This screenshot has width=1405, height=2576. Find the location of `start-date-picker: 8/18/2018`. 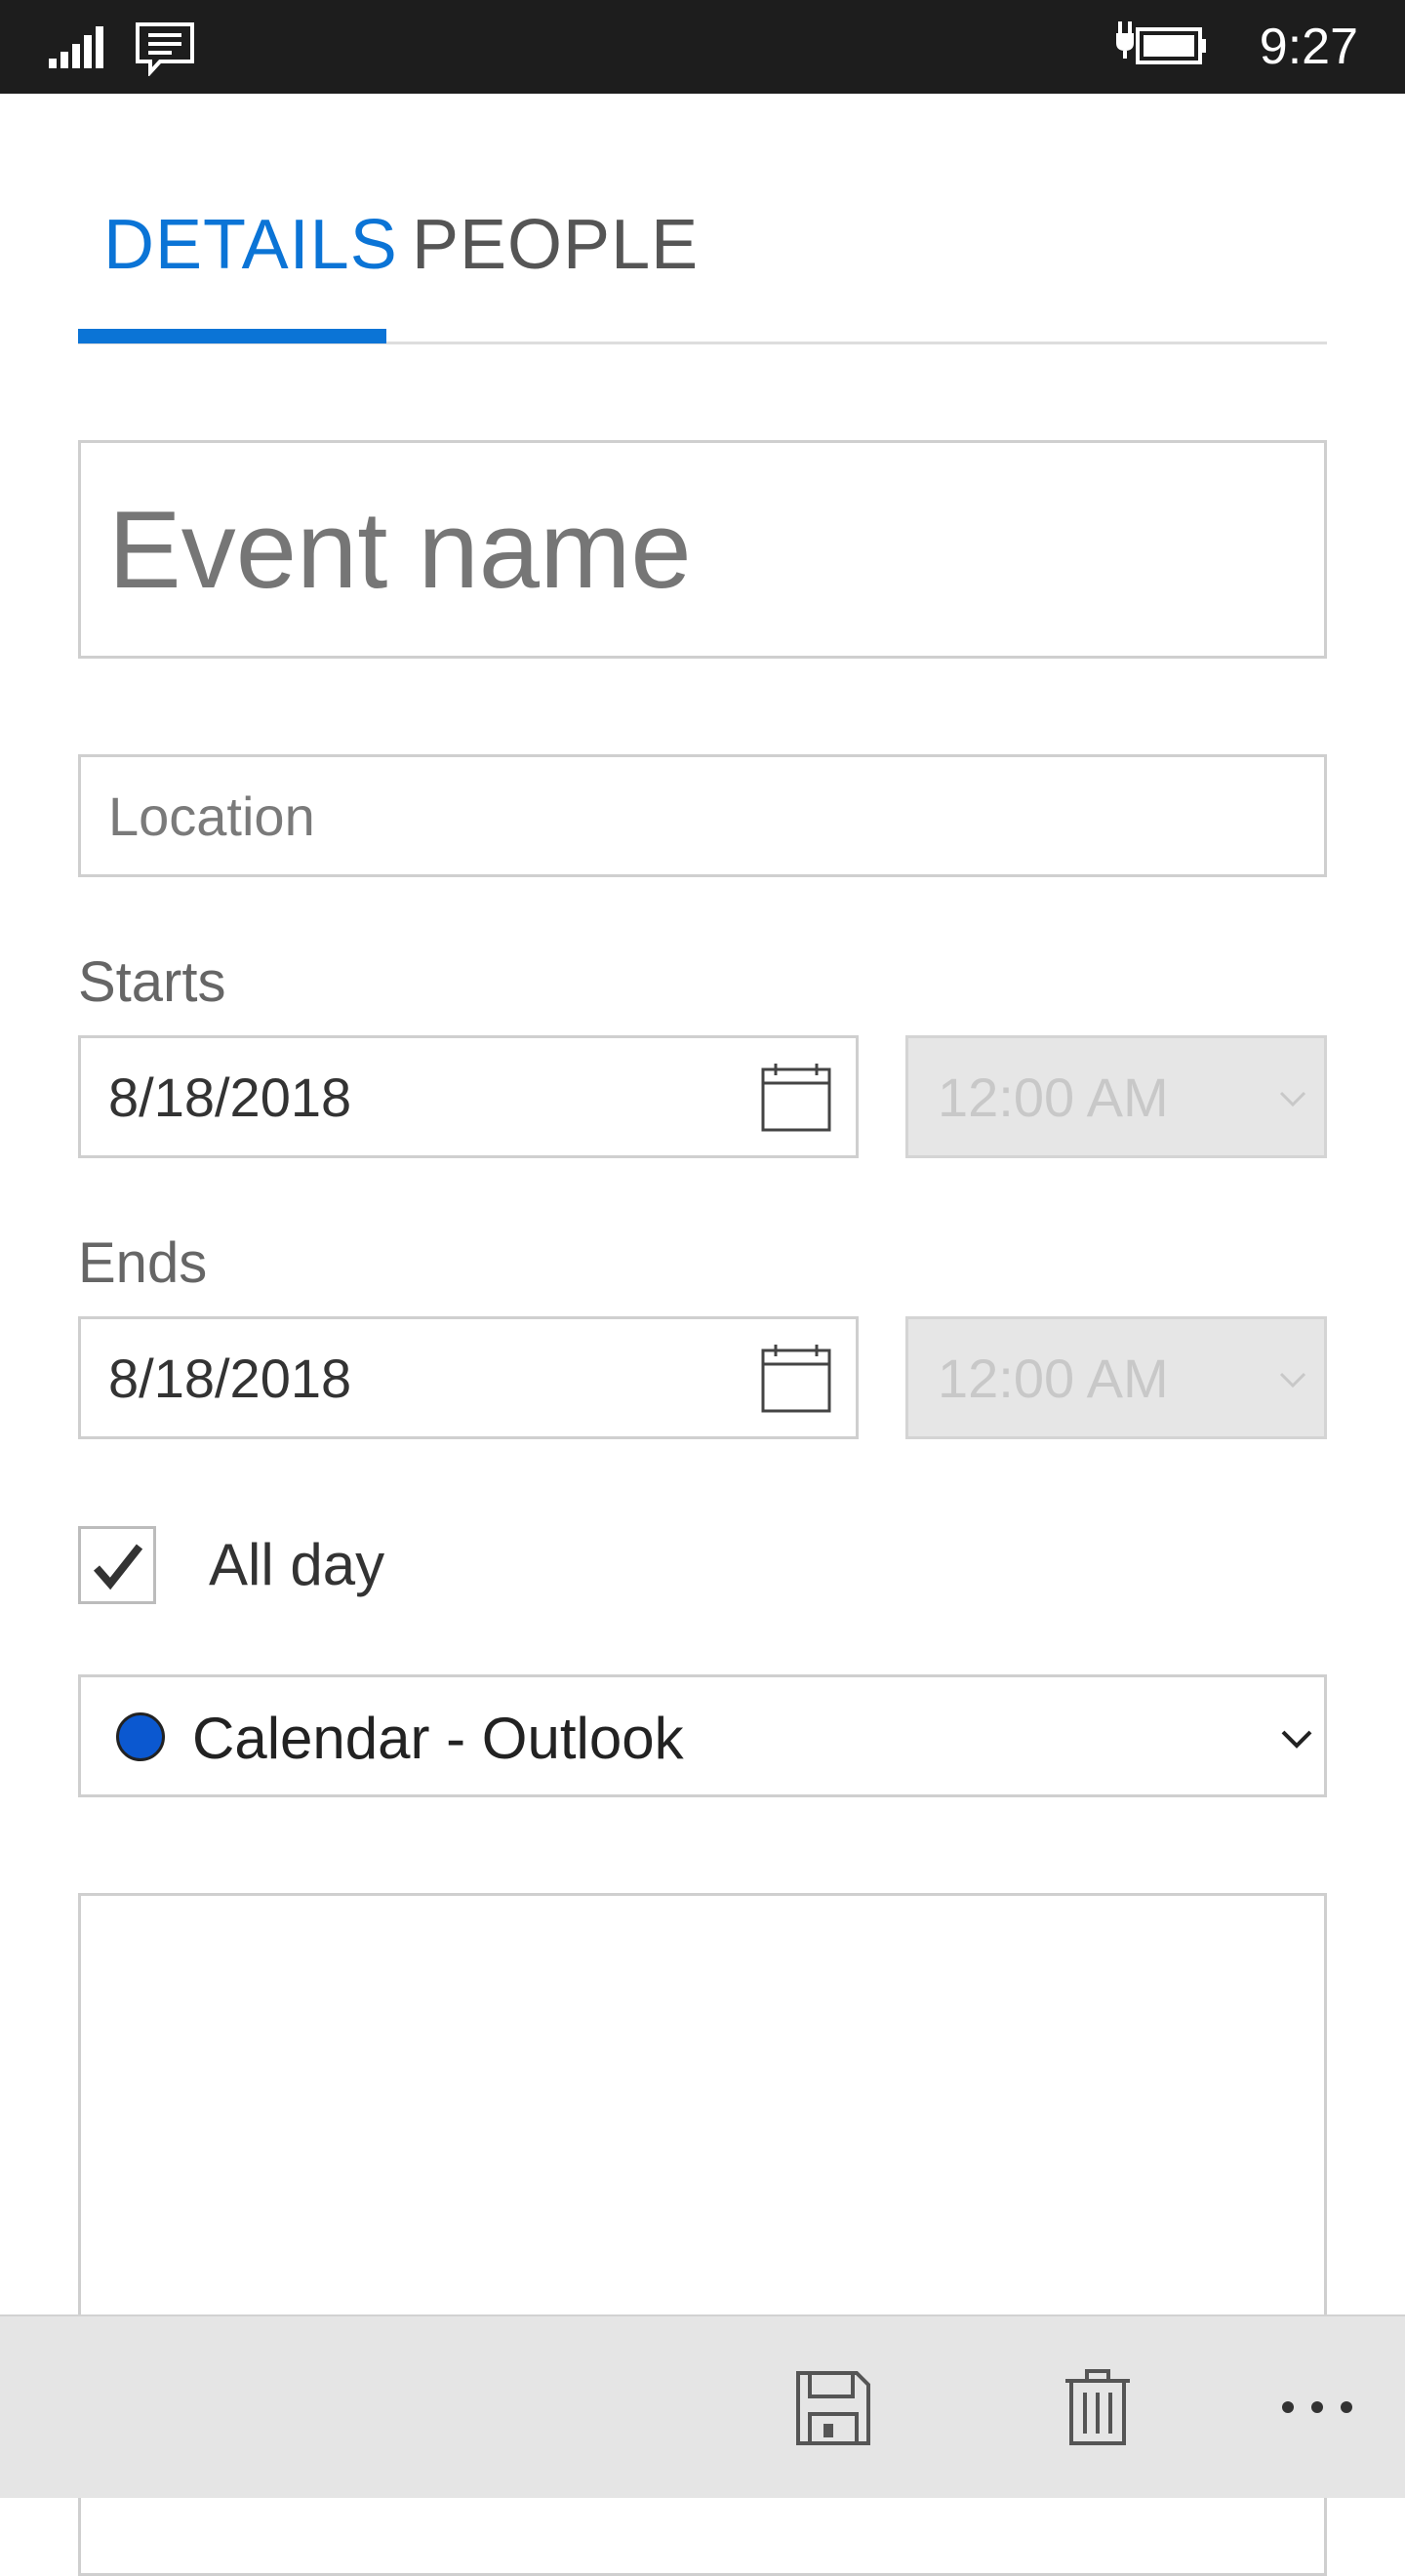

start-date-picker: 8/18/2018 is located at coordinates (468, 1096).